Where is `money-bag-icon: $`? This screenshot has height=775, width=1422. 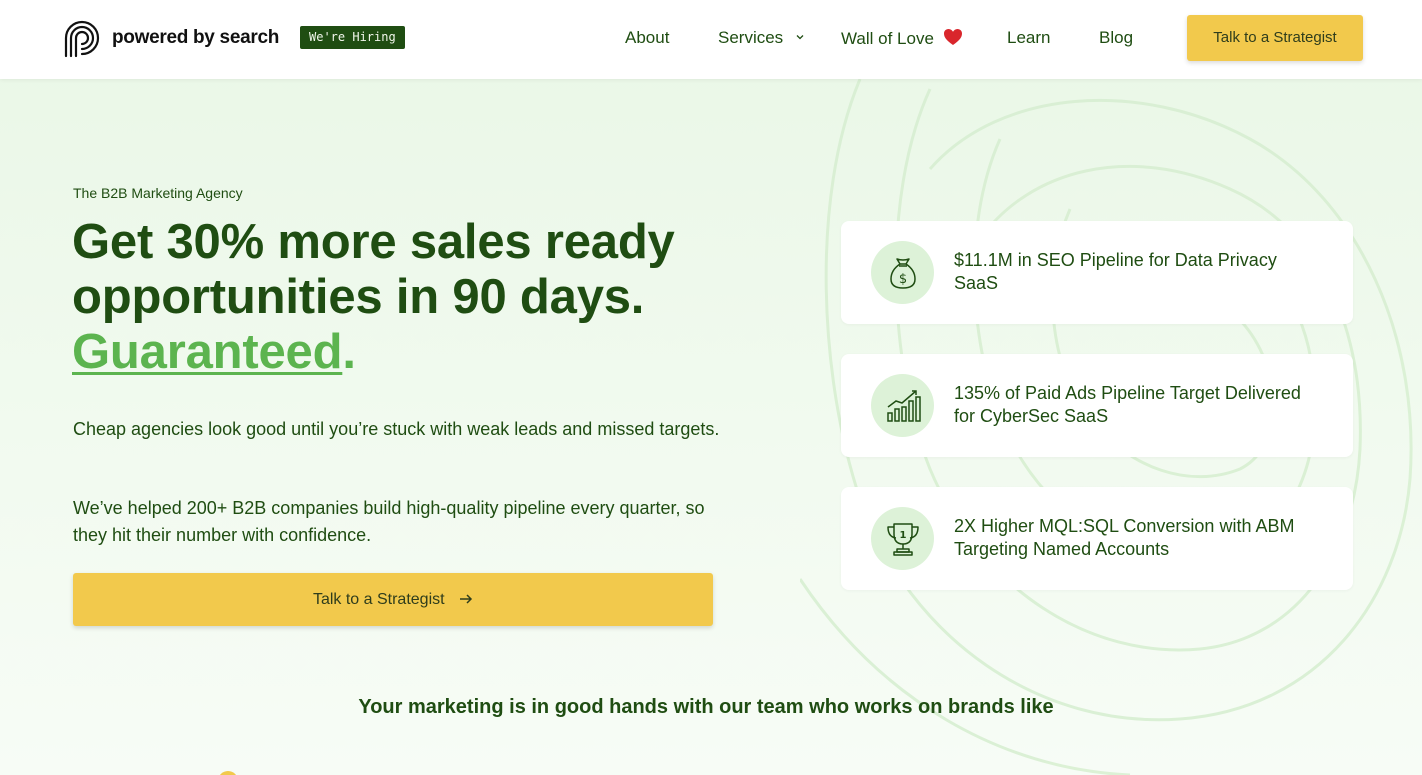
money-bag-icon: $ is located at coordinates (902, 273).